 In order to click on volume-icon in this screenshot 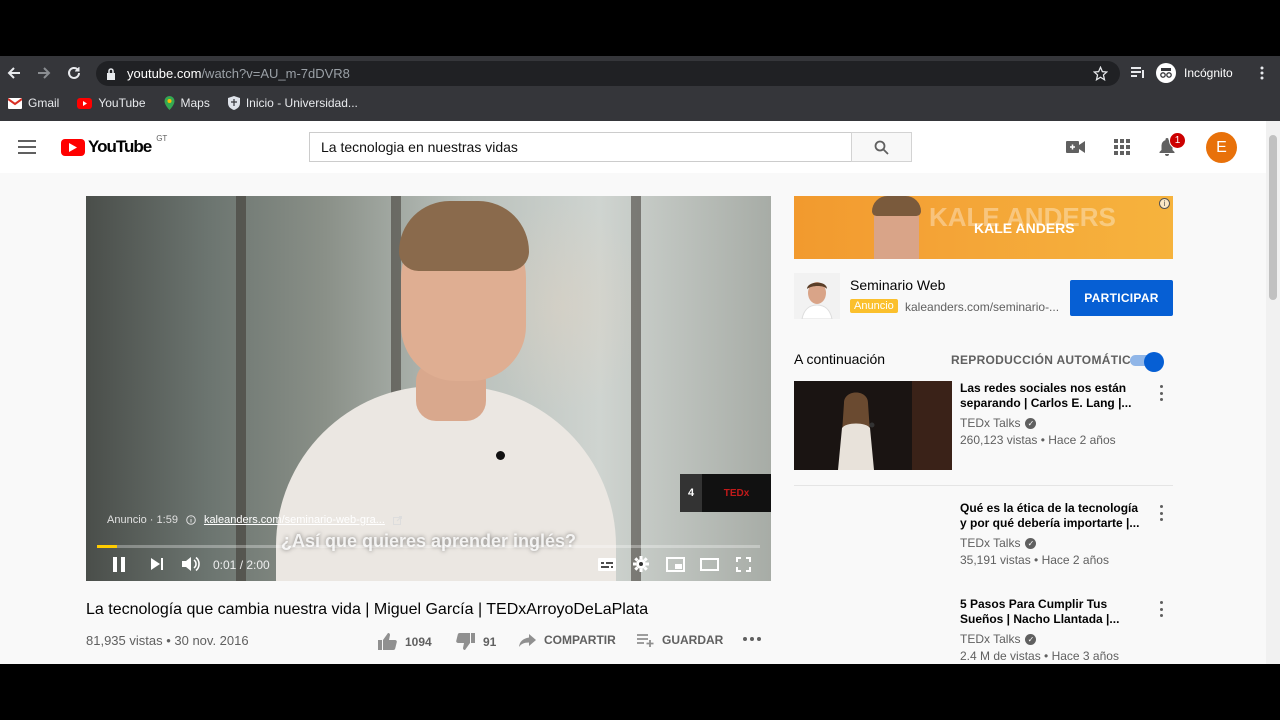, I will do `click(191, 564)`.